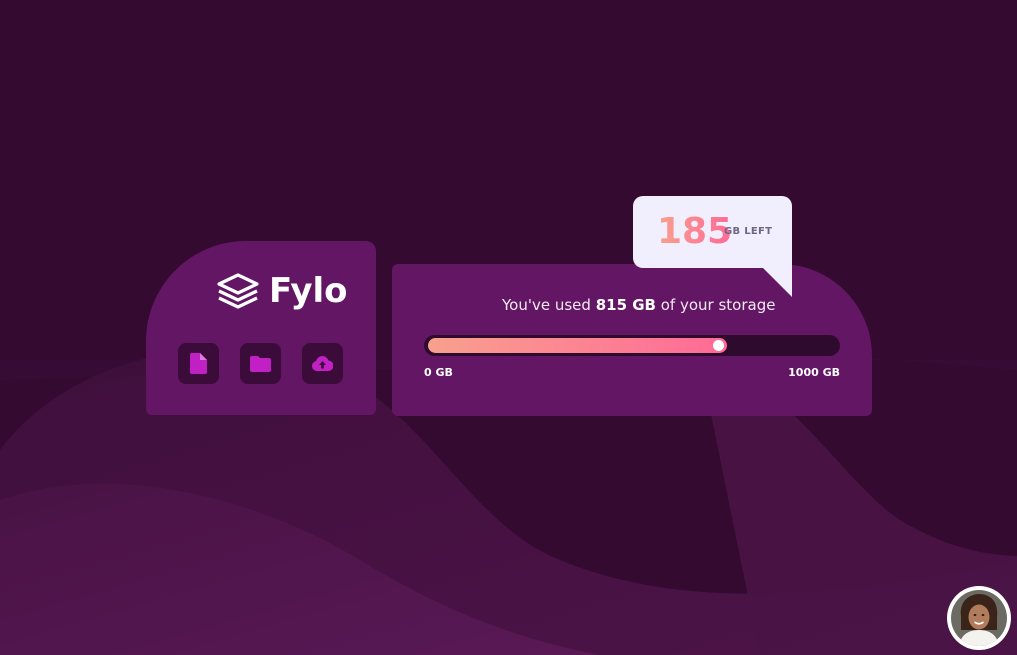 This screenshot has height=655, width=1017. What do you see at coordinates (261, 328) in the screenshot?
I see `brand-card: Fylo` at bounding box center [261, 328].